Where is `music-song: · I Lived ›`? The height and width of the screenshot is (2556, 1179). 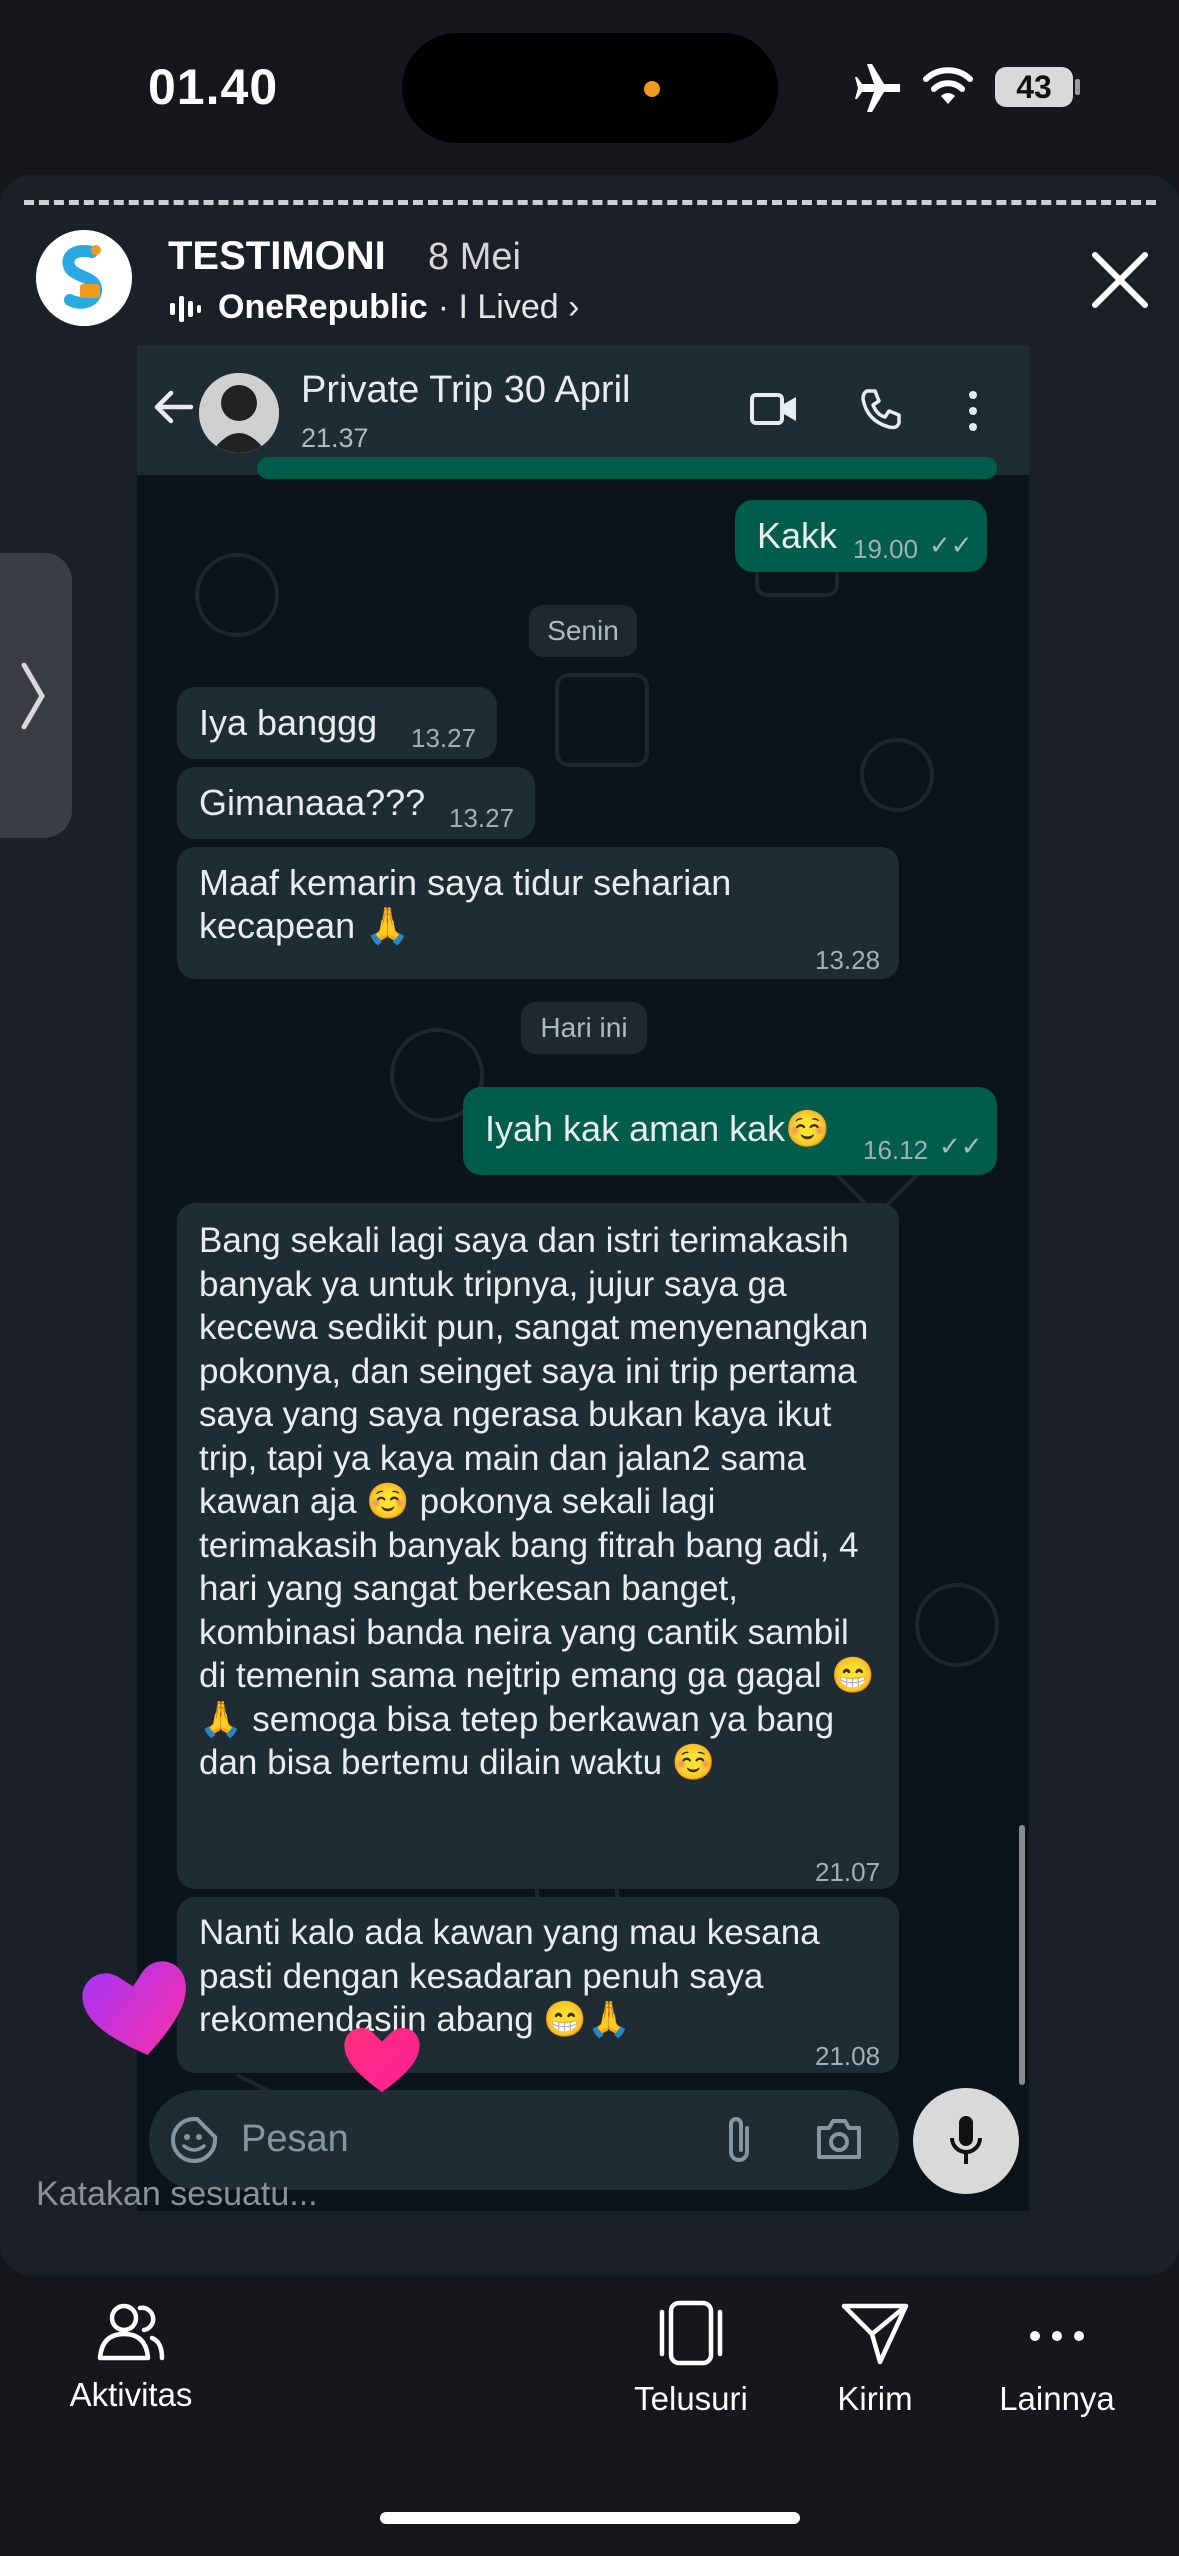
music-song: · I Lived › is located at coordinates (508, 307).